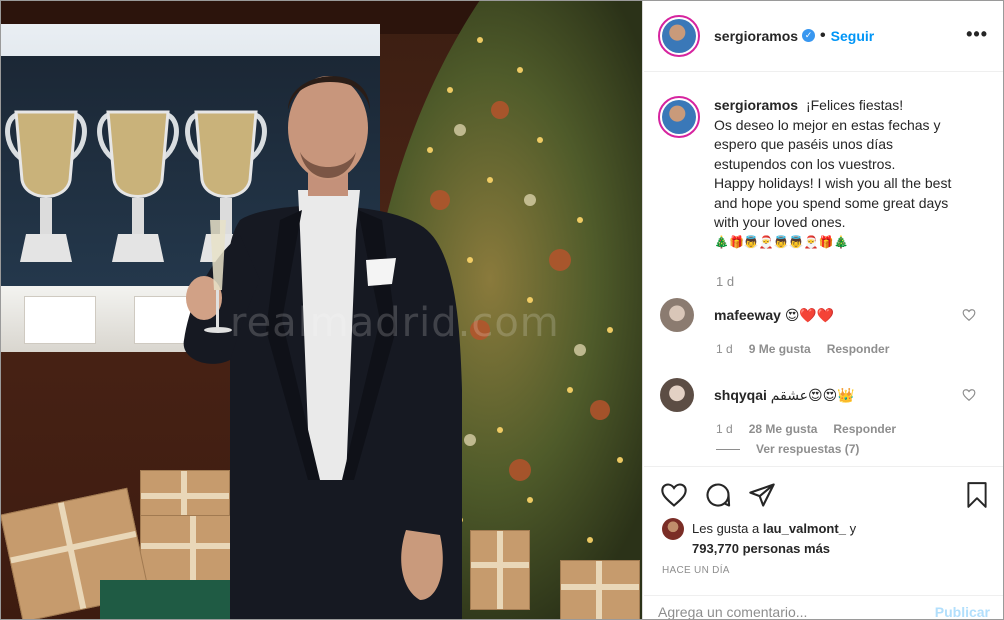 The height and width of the screenshot is (620, 1004). What do you see at coordinates (46, 186) in the screenshot?
I see `trophy-image` at bounding box center [46, 186].